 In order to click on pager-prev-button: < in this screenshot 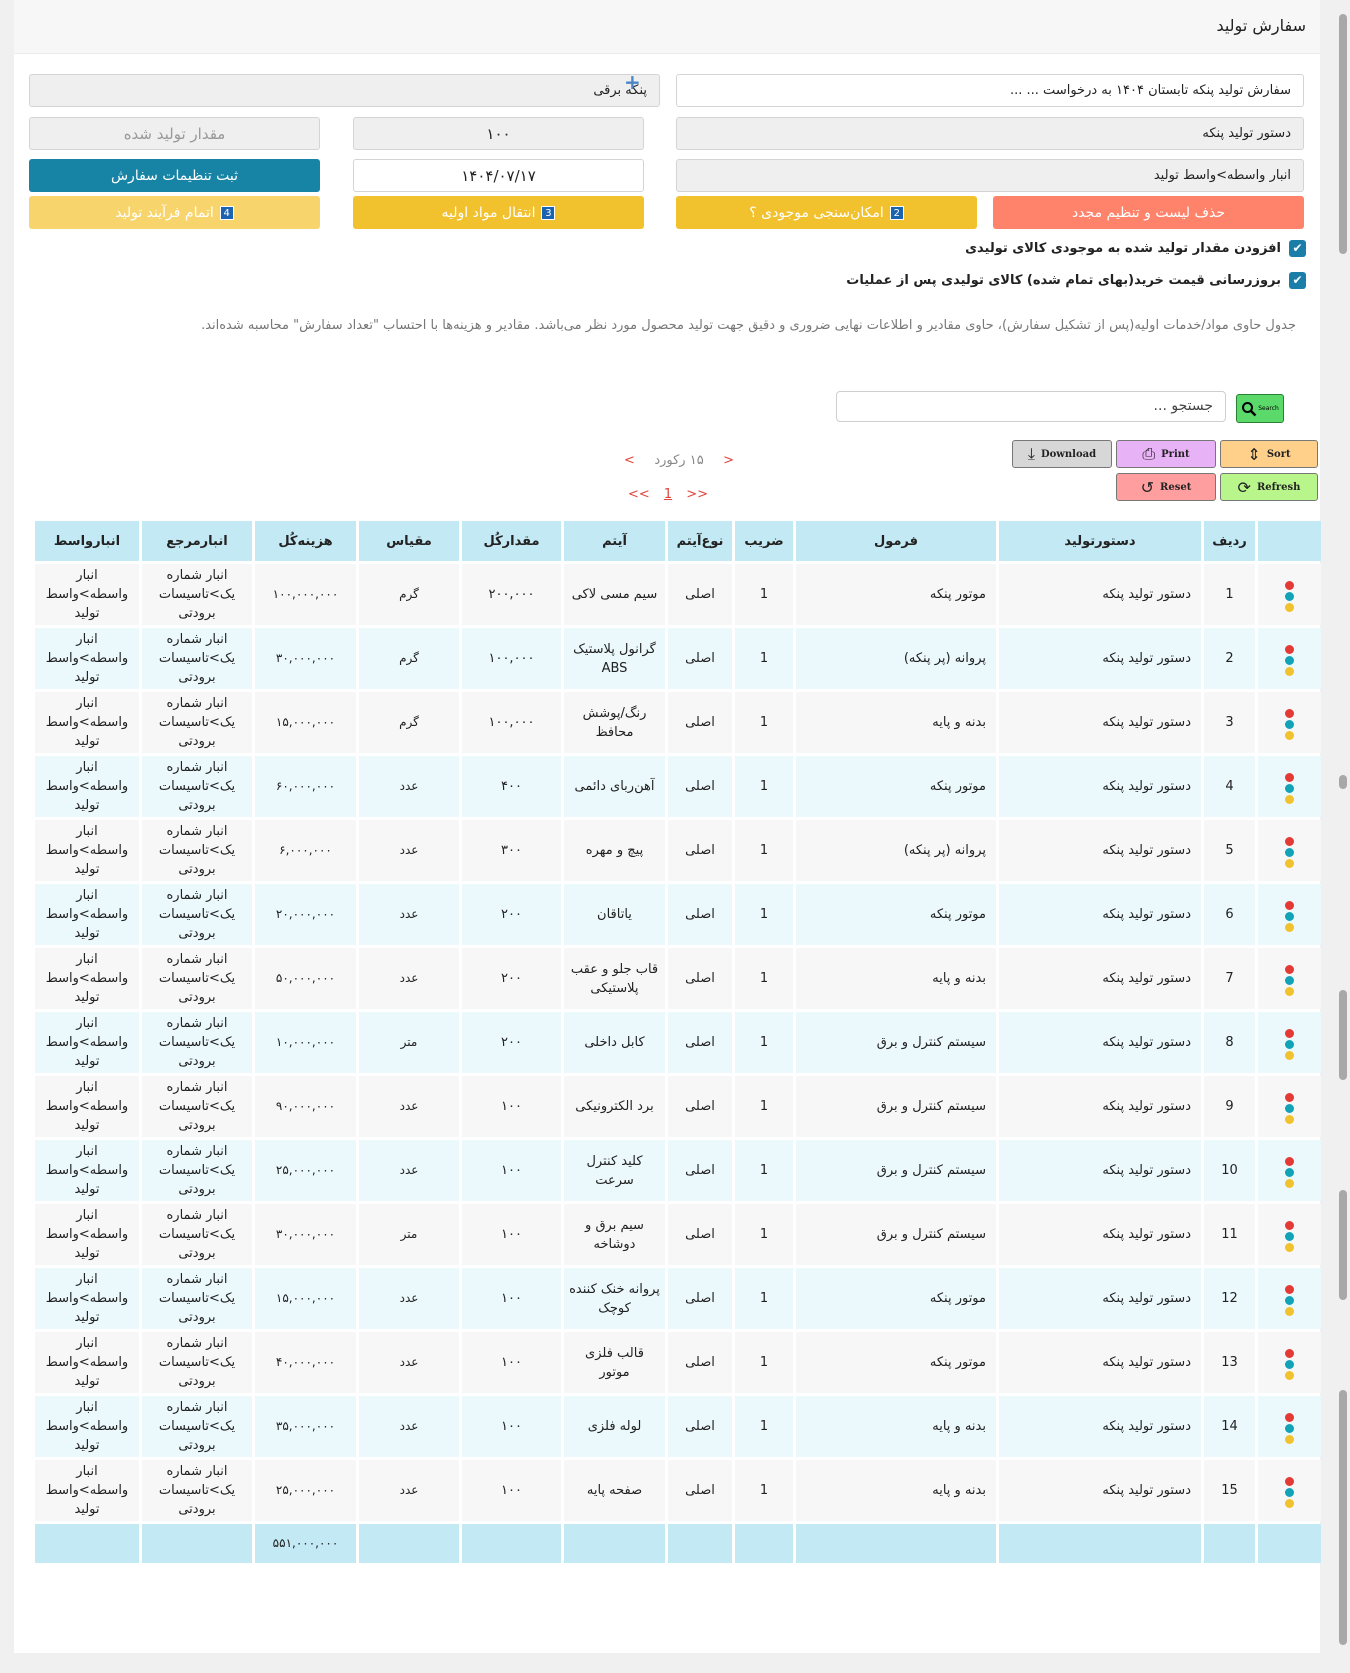, I will do `click(728, 460)`.